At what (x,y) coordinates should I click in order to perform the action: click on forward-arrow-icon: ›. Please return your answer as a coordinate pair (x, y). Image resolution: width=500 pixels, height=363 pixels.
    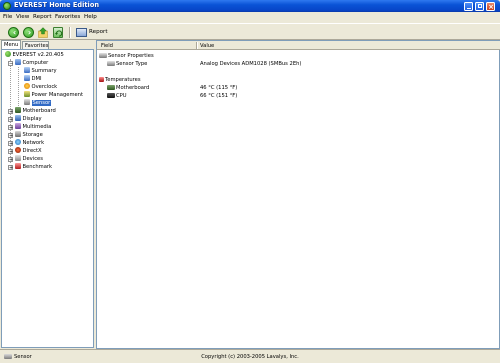
    Looking at the image, I should click on (29, 32).